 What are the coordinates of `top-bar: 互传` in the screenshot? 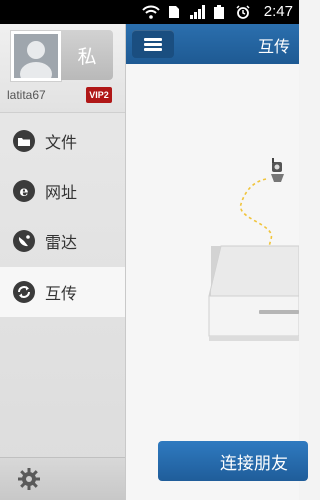 It's located at (212, 44).